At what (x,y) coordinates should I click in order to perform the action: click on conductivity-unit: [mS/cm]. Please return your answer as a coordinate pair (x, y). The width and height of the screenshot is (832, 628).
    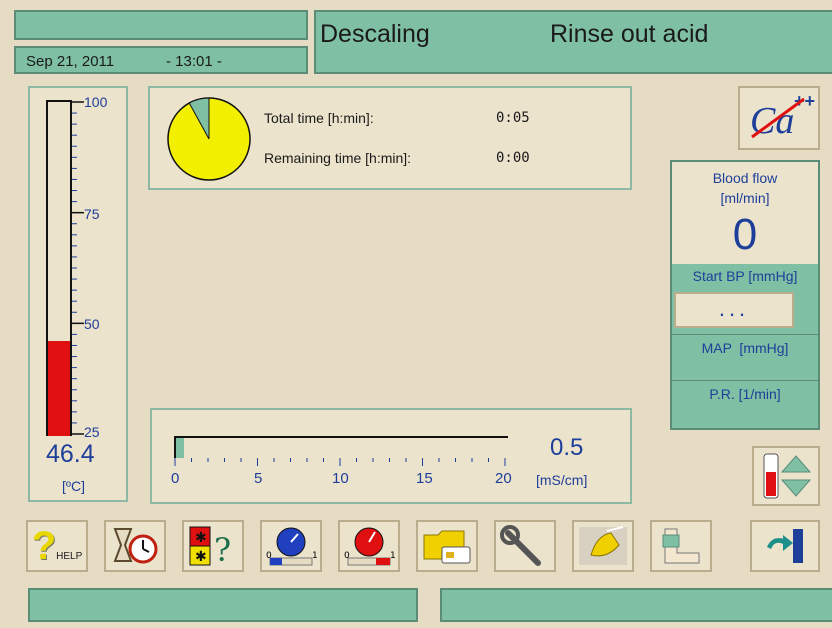
    Looking at the image, I should click on (562, 480).